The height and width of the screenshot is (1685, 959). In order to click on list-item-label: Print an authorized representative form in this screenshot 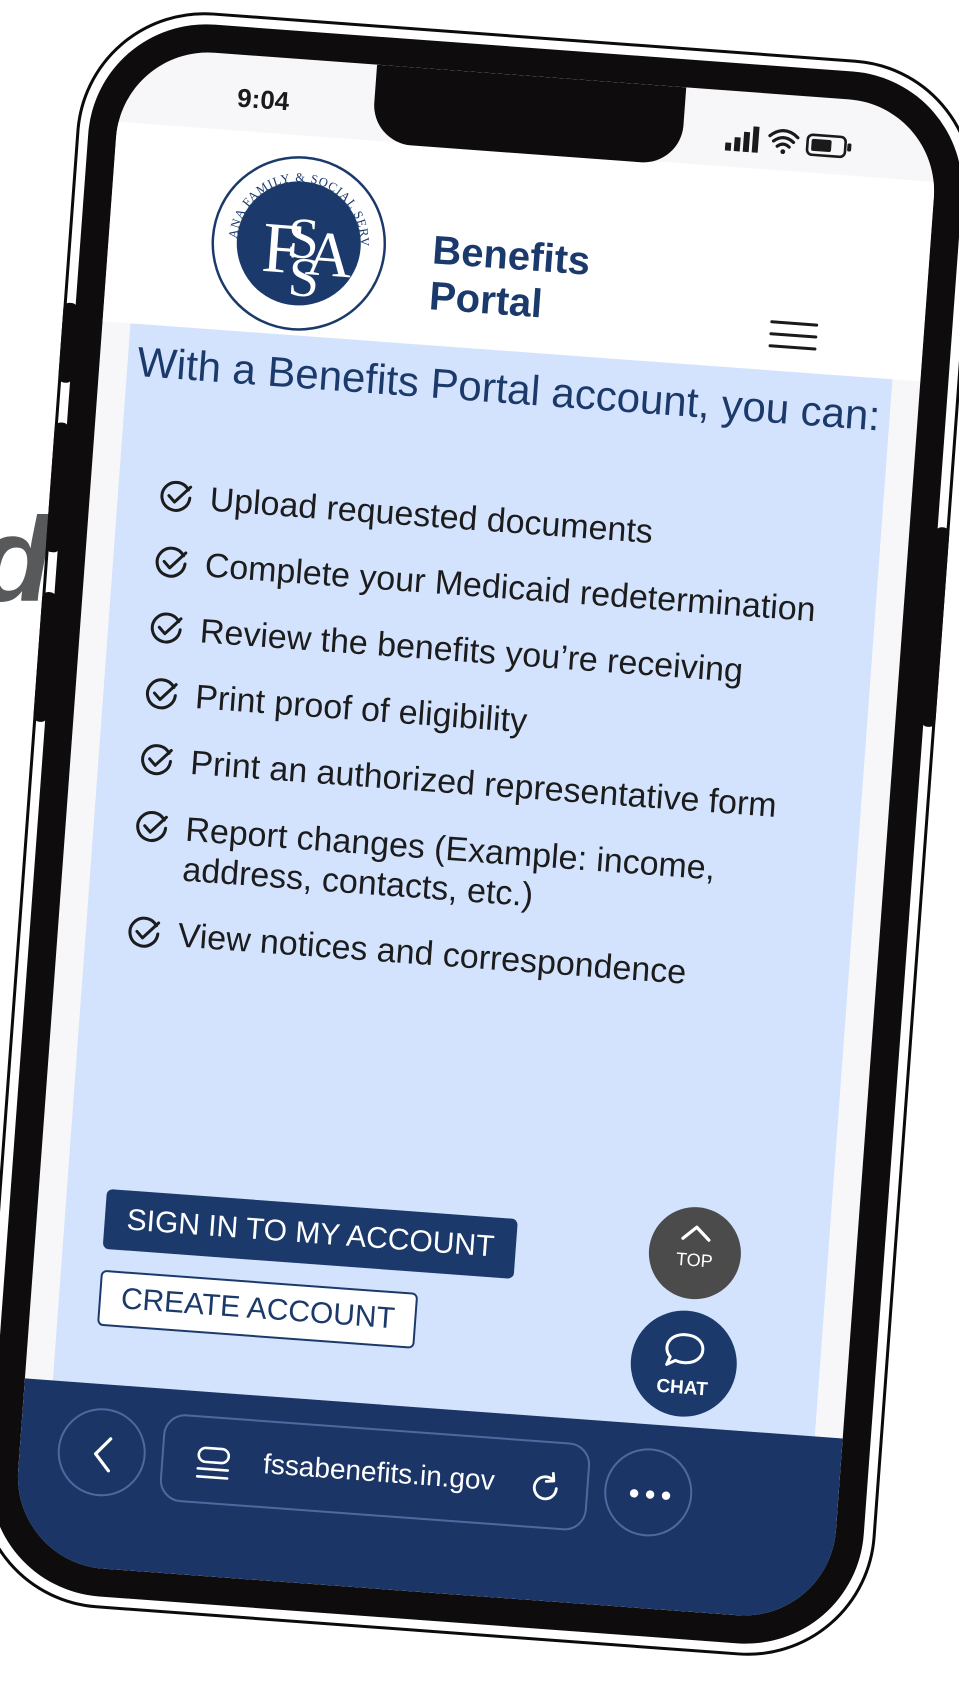, I will do `click(483, 785)`.